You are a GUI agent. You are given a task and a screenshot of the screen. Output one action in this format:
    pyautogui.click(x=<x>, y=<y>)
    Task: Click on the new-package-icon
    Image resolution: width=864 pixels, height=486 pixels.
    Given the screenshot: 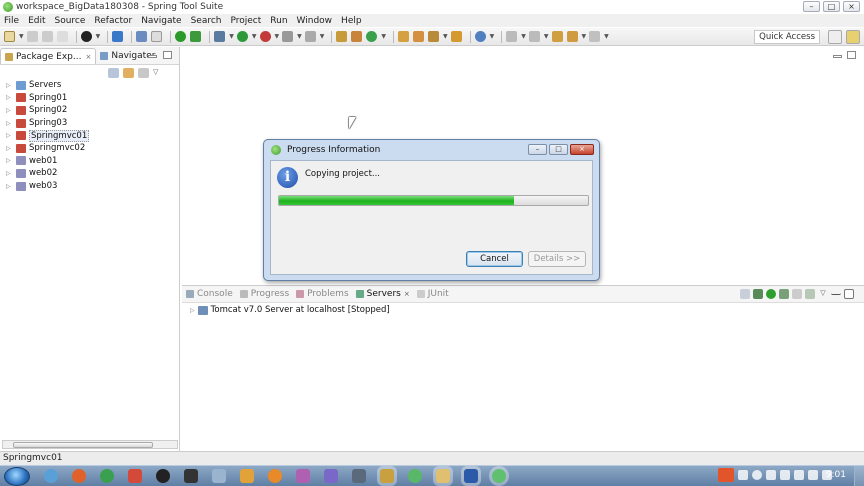 What is the action you would take?
    pyautogui.click(x=357, y=36)
    